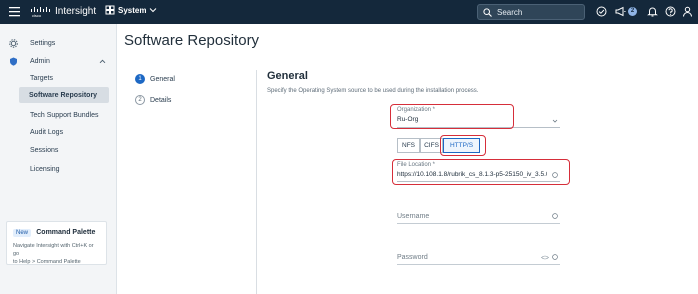  Describe the element at coordinates (102, 61) in the screenshot. I see `chevron-up-icon` at that location.